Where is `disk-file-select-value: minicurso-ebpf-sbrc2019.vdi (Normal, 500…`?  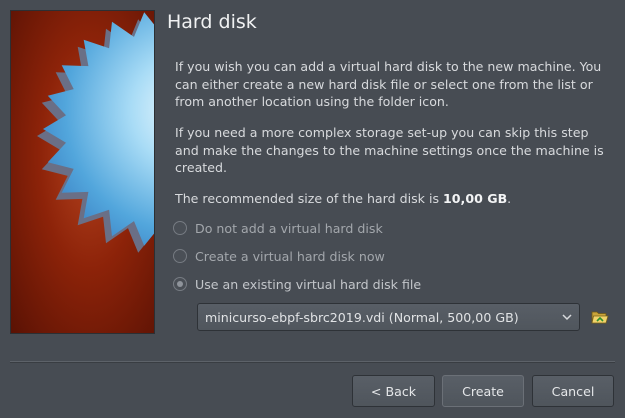 disk-file-select-value: minicurso-ebpf-sbrc2019.vdi (Normal, 500… is located at coordinates (362, 317).